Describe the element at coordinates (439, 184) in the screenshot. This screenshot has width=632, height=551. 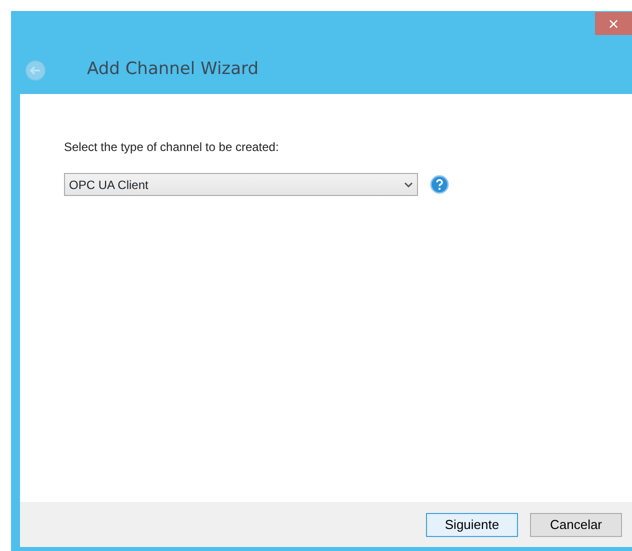
I see `help-icon` at that location.